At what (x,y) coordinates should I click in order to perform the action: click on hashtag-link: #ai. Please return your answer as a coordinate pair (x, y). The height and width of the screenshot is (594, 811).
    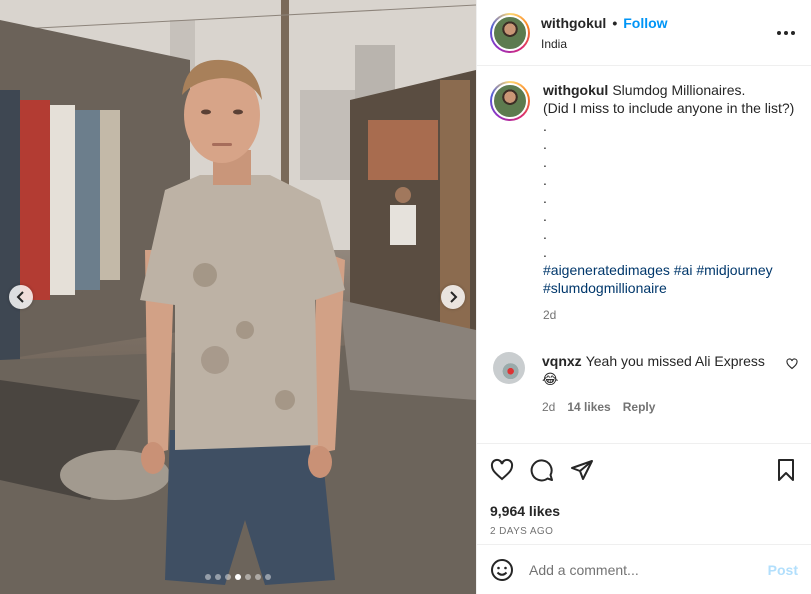
    Looking at the image, I should click on (683, 270).